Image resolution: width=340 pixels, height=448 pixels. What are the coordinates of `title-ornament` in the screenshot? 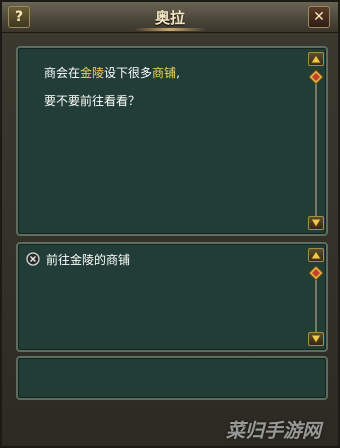 It's located at (170, 29).